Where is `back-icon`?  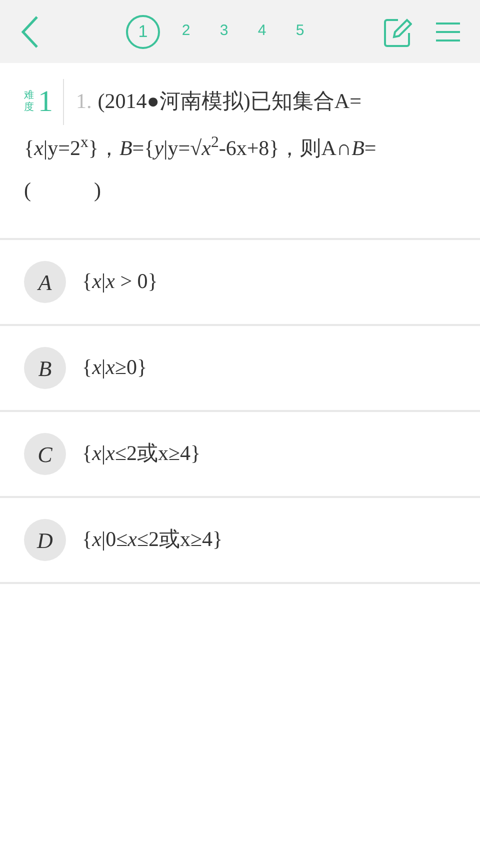
back-icon is located at coordinates (30, 31).